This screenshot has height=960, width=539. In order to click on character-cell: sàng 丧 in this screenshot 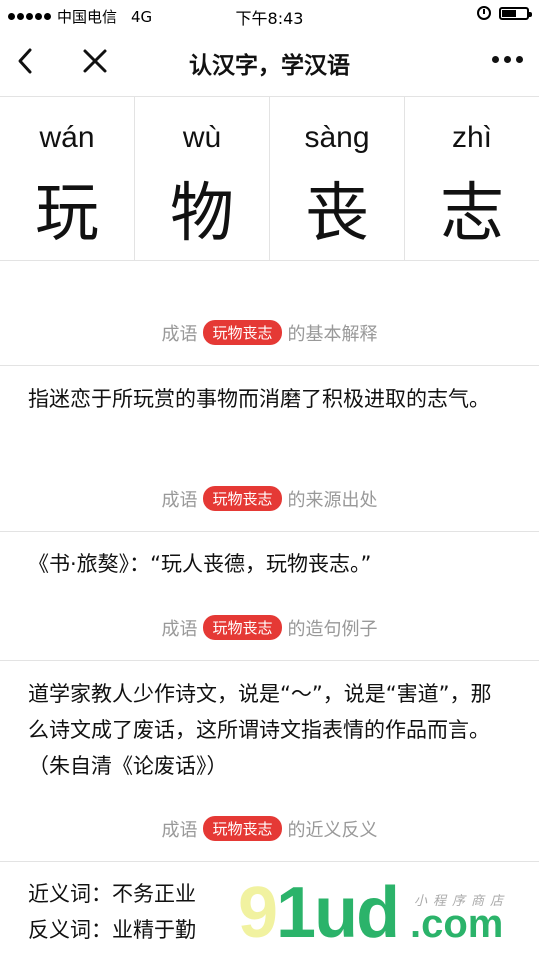, I will do `click(337, 178)`.